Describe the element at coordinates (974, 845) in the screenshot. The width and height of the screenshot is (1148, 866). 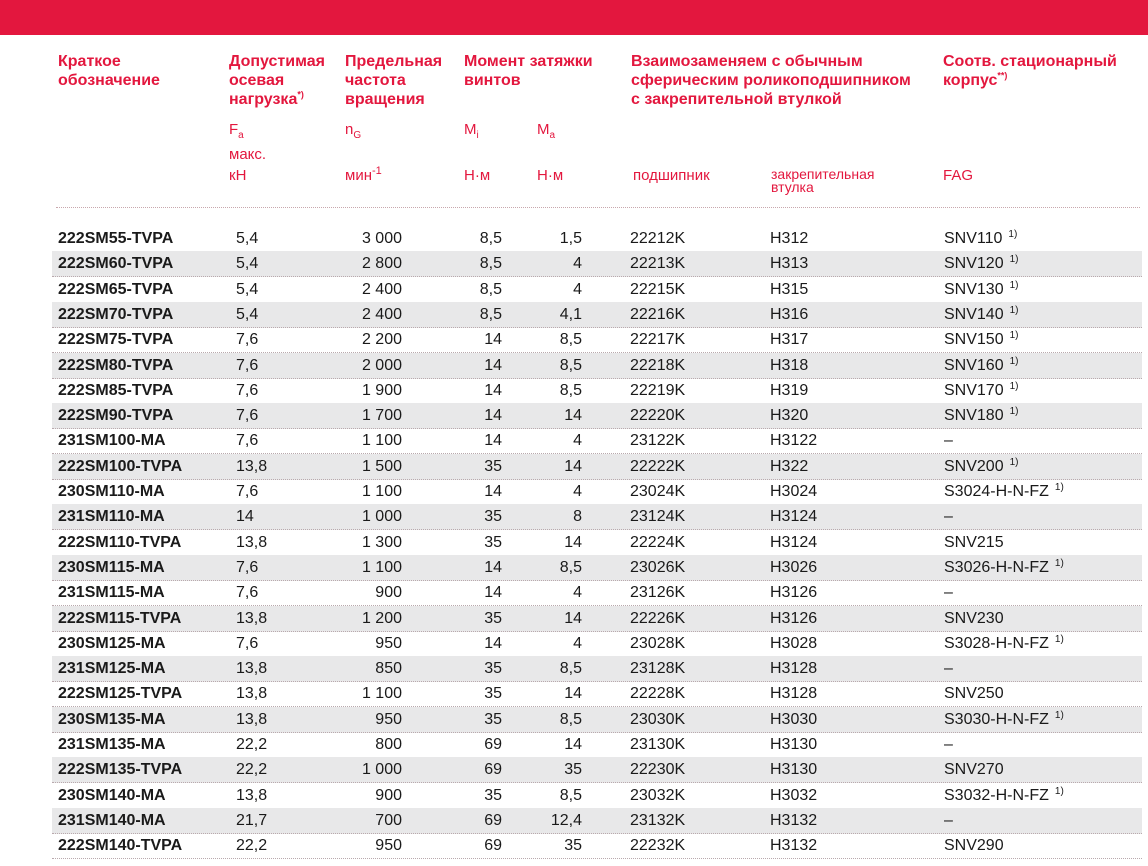
I see `cell-housing: SNV290` at that location.